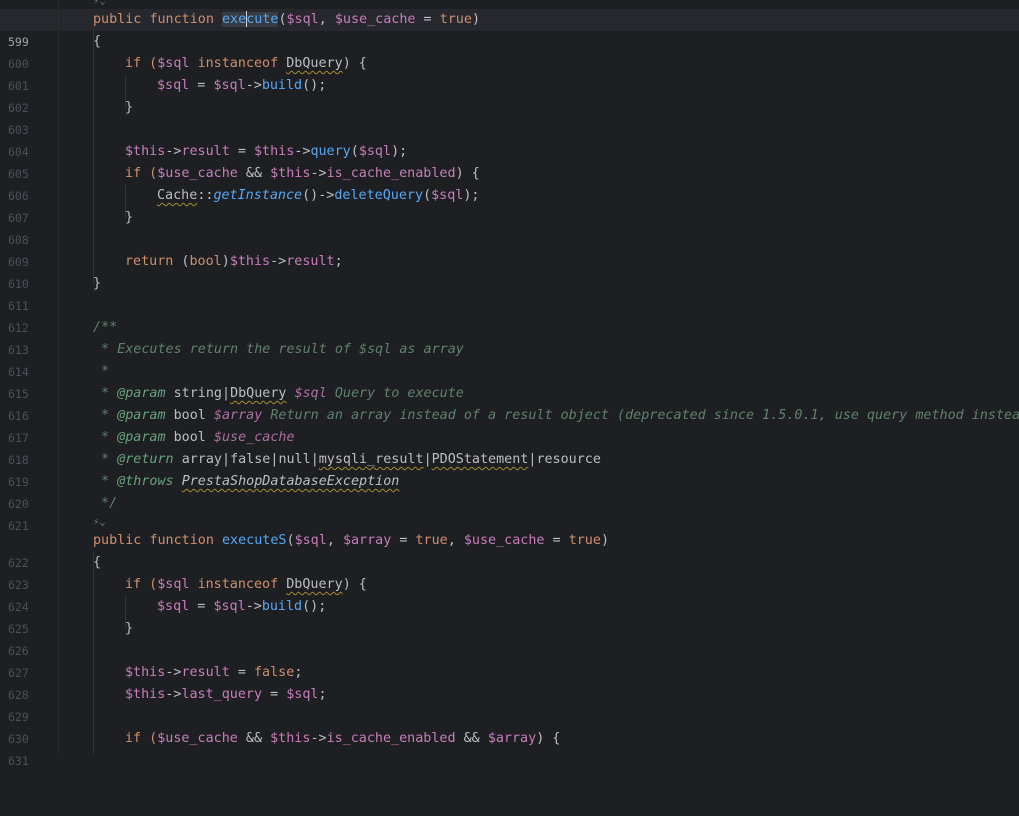  I want to click on code-text: $this->last_query = $sql;, so click(226, 695).